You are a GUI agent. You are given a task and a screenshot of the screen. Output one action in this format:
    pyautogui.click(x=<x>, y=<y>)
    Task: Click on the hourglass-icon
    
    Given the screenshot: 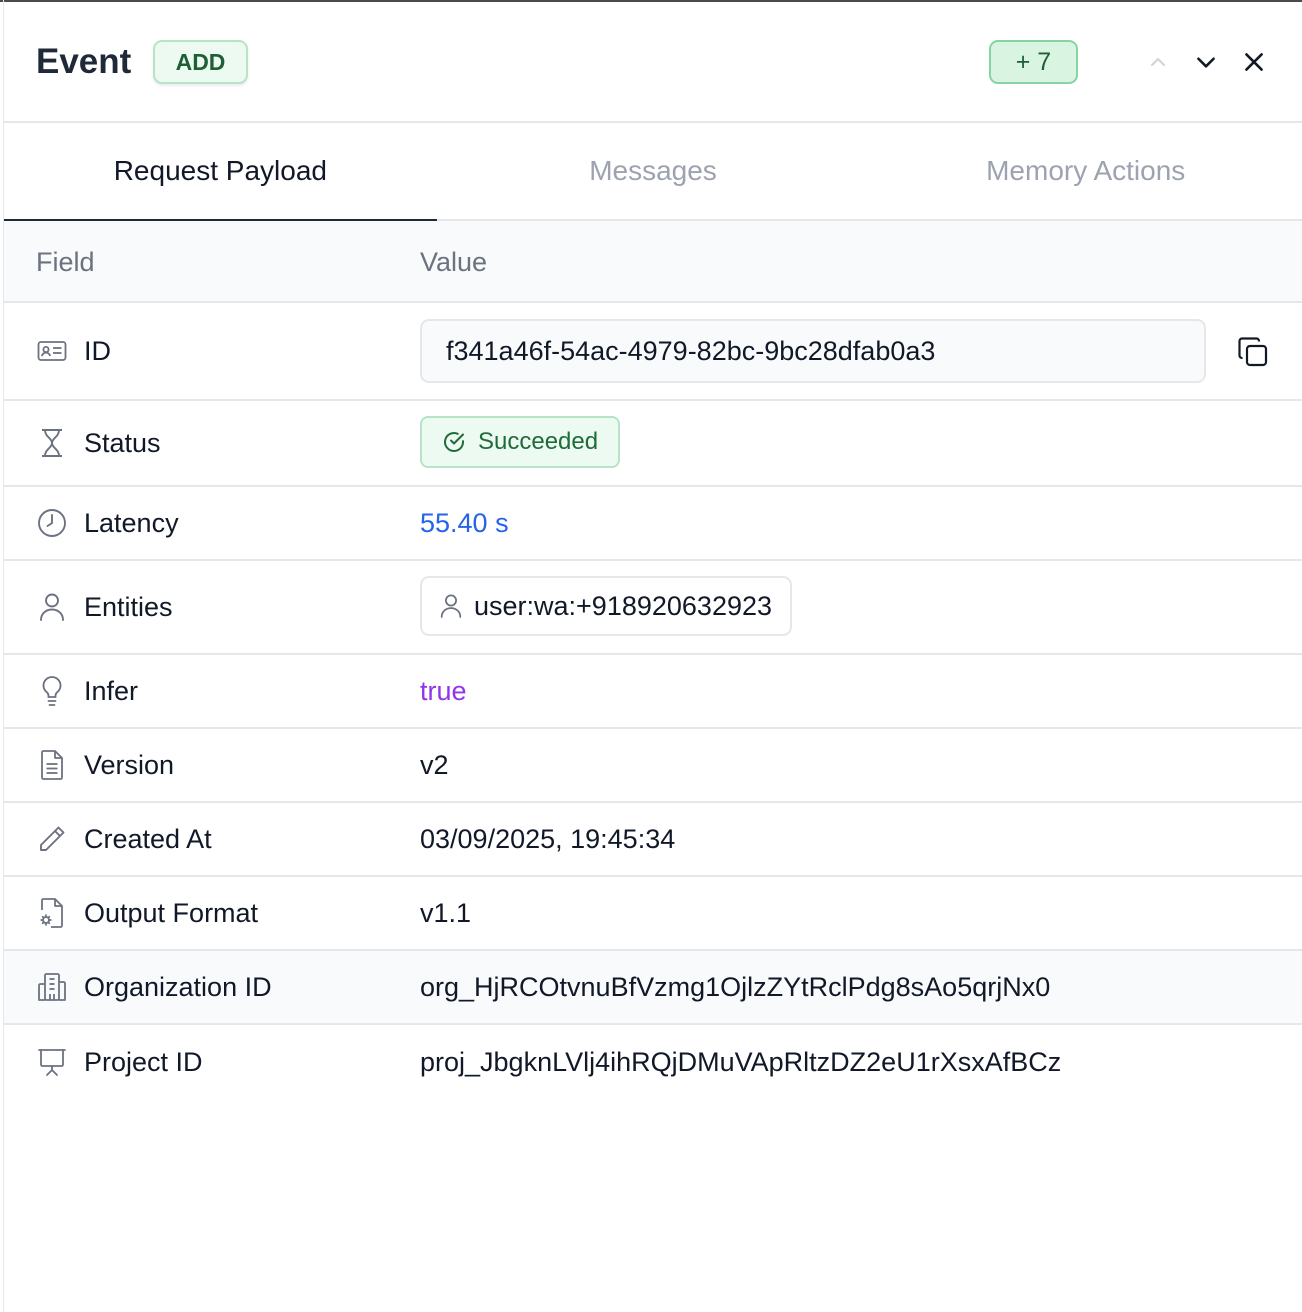 What is the action you would take?
    pyautogui.click(x=52, y=443)
    